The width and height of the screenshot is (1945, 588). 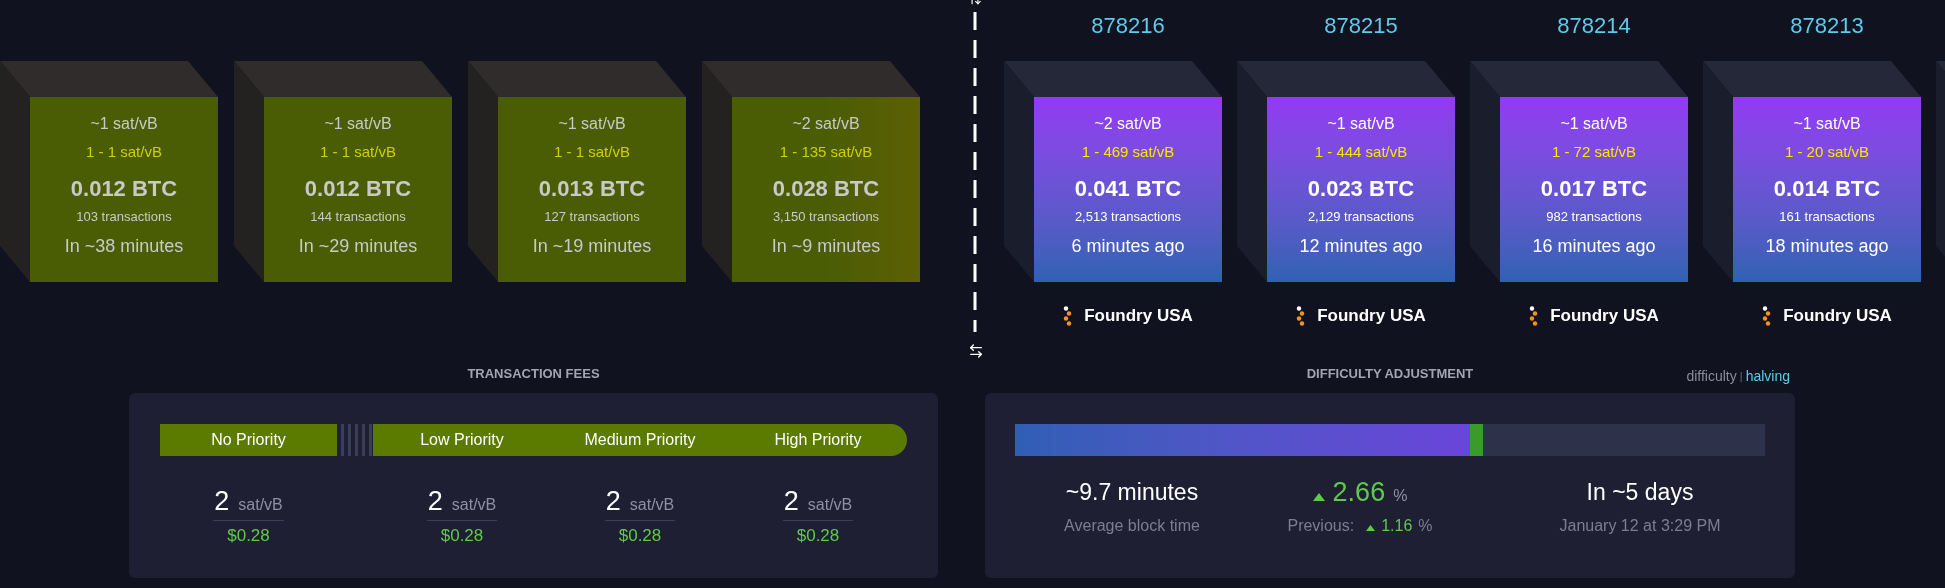 What do you see at coordinates (1361, 217) in the screenshot?
I see `transaction-count: 2,129 transactions` at bounding box center [1361, 217].